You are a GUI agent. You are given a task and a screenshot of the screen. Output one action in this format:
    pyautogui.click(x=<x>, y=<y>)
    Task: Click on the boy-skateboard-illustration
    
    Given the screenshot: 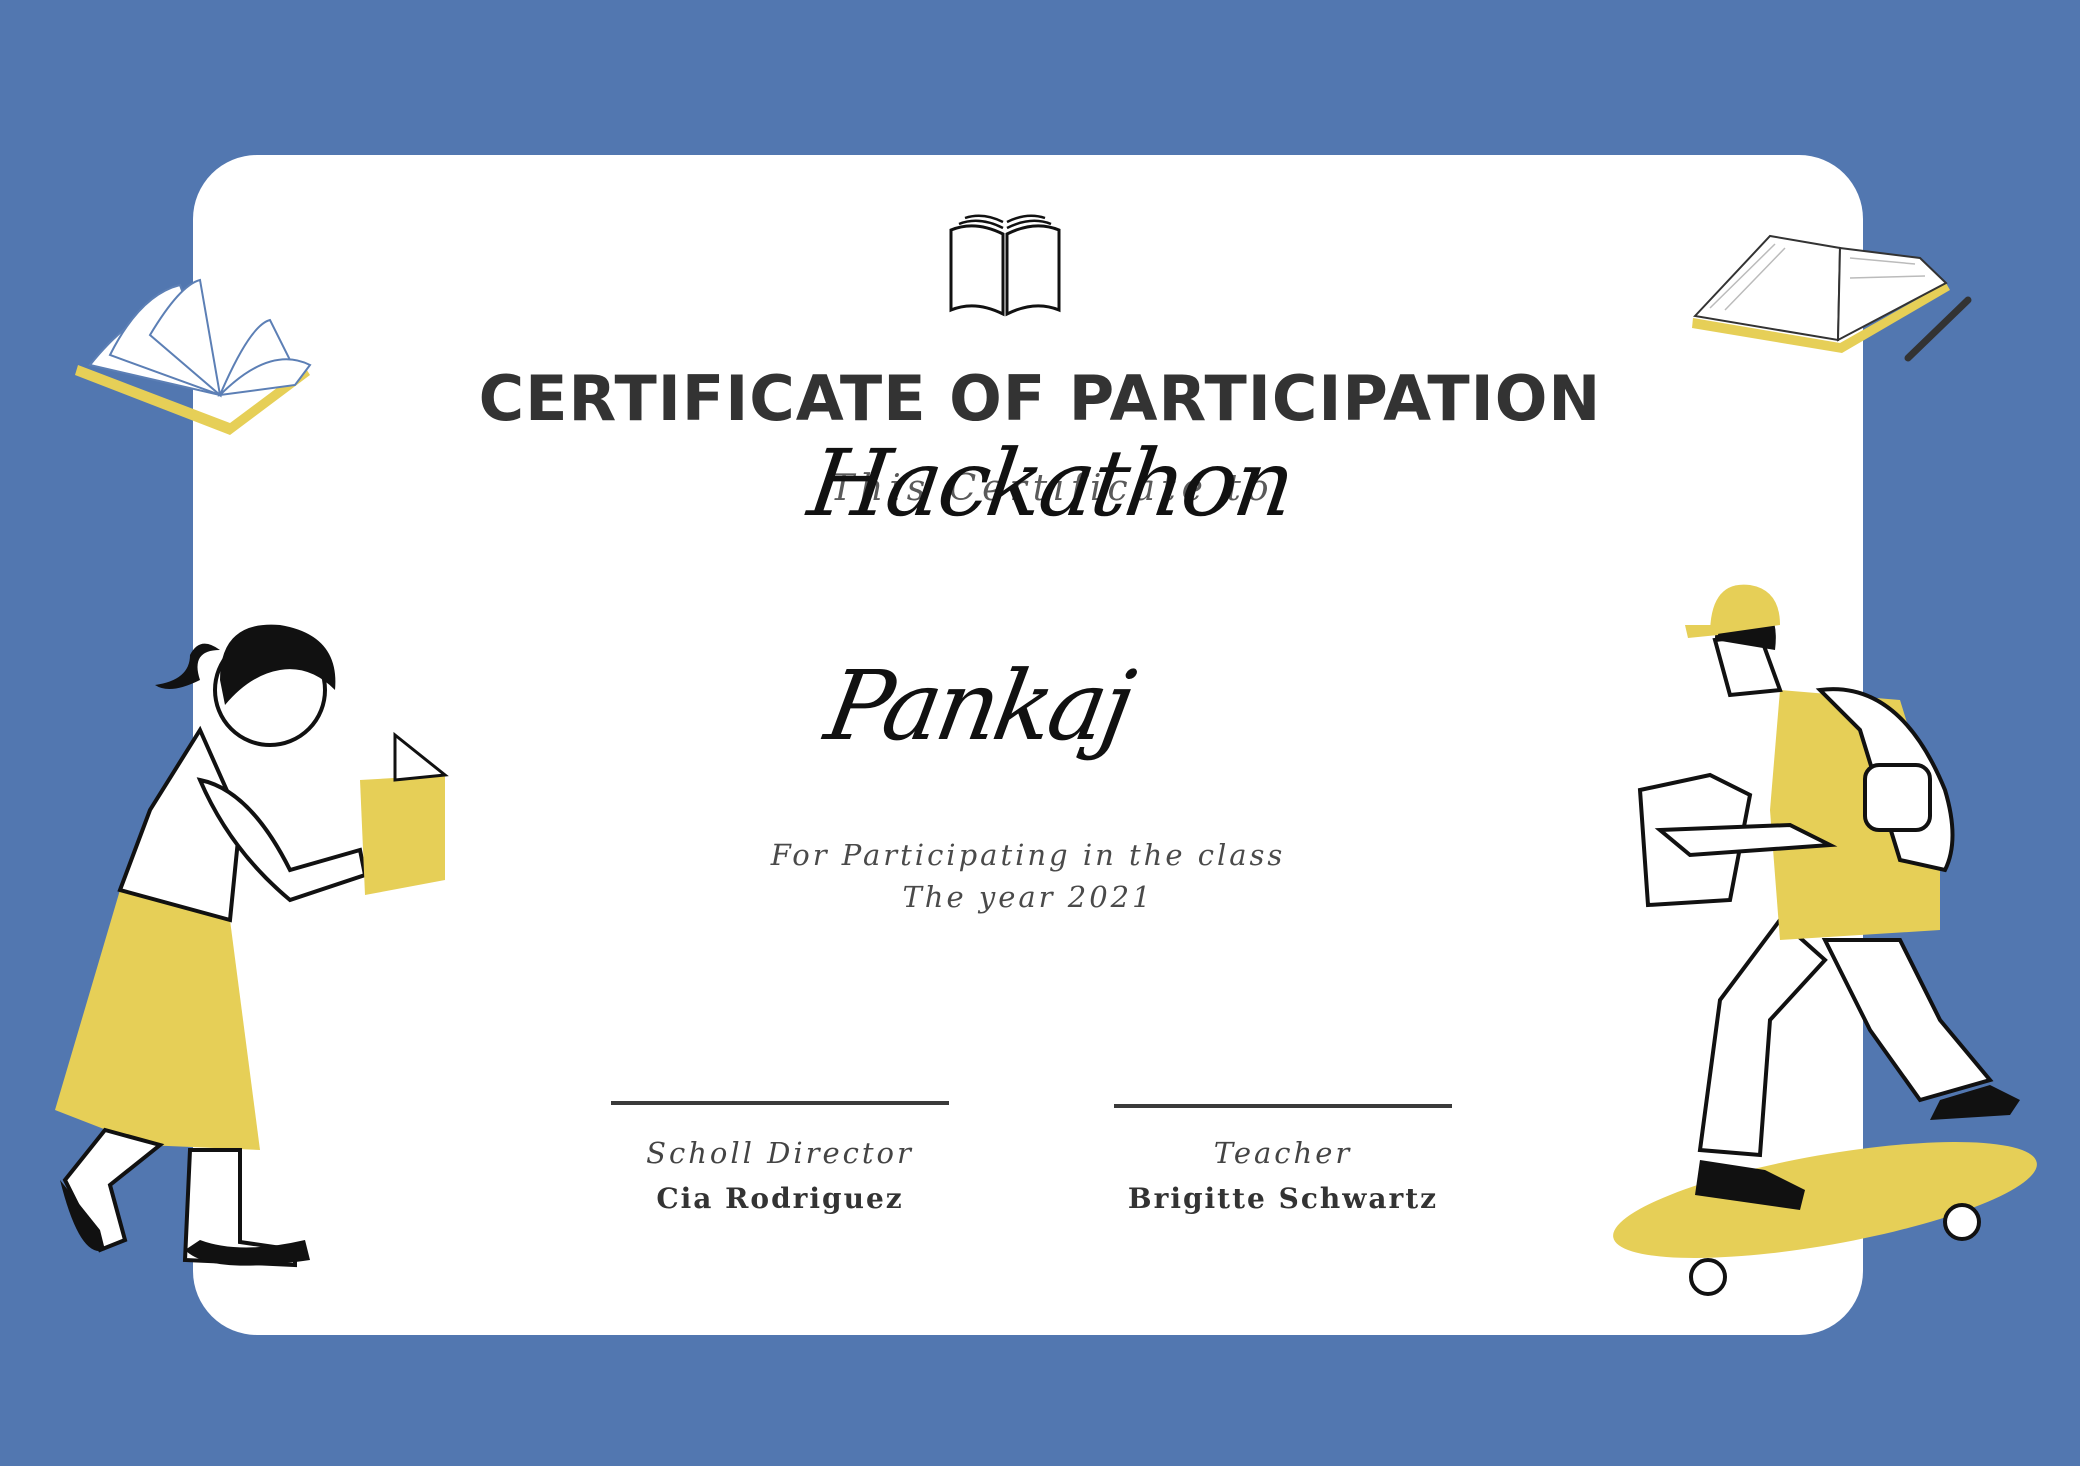 What is the action you would take?
    pyautogui.click(x=1825, y=940)
    